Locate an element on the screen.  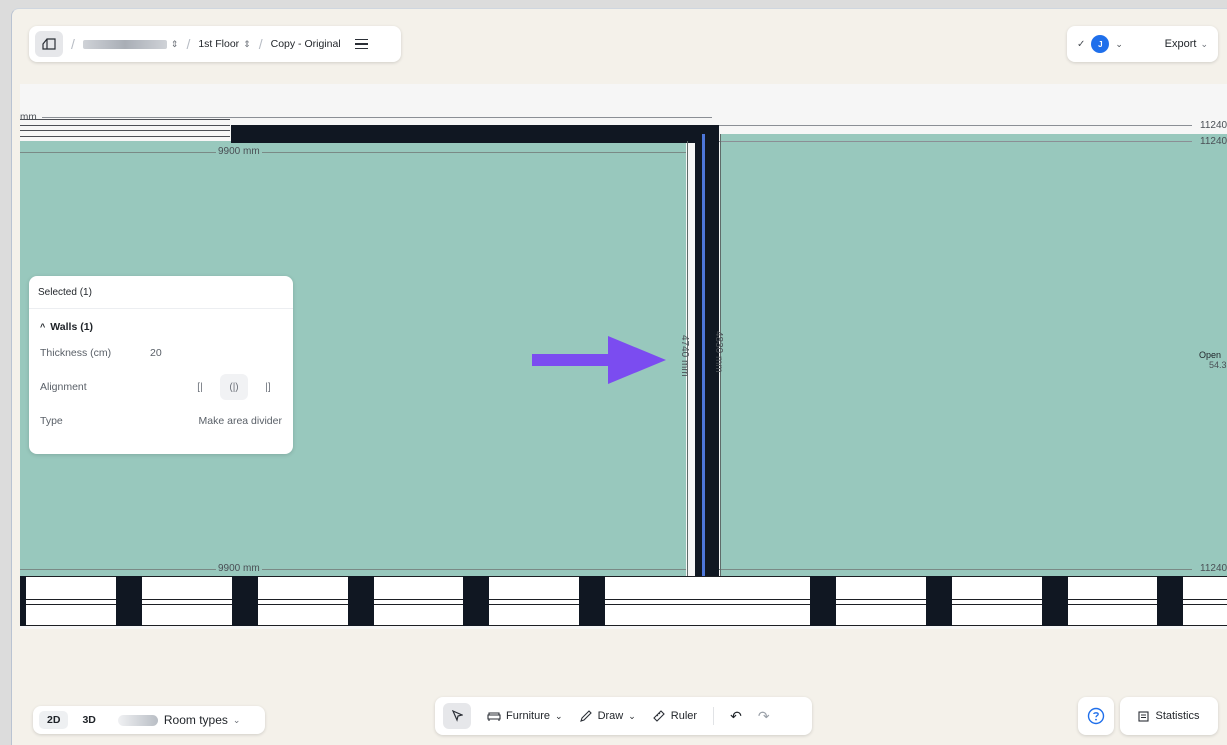
arrow-icon is located at coordinates (599, 360).